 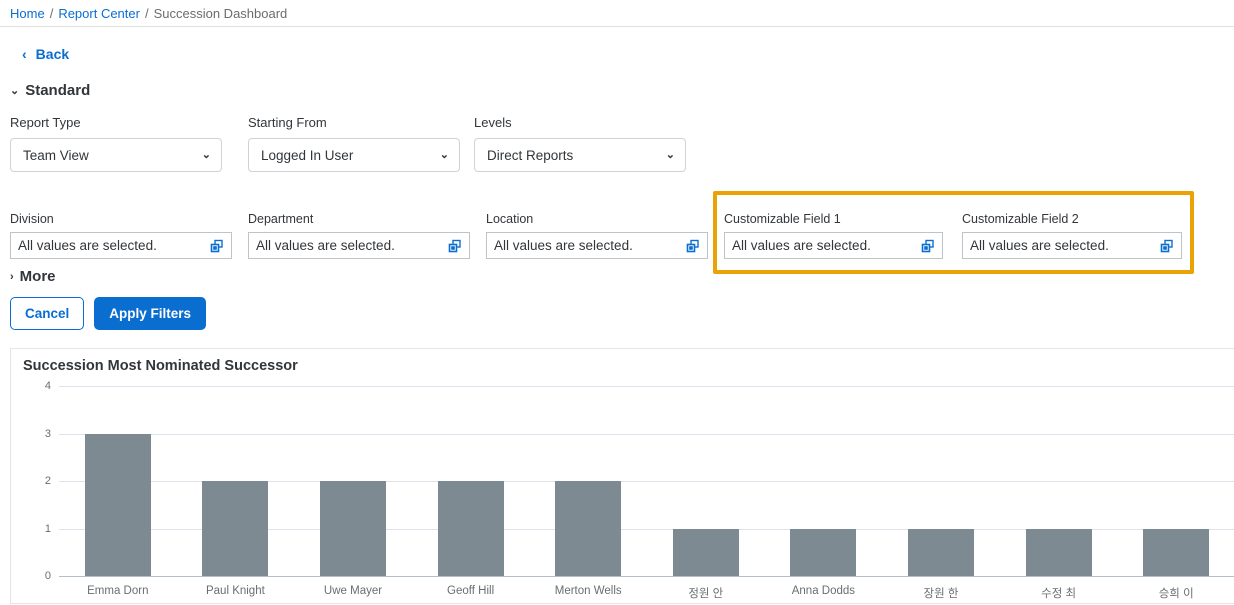 I want to click on value-help-label-4: Customizable Field 2, so click(x=1020, y=219).